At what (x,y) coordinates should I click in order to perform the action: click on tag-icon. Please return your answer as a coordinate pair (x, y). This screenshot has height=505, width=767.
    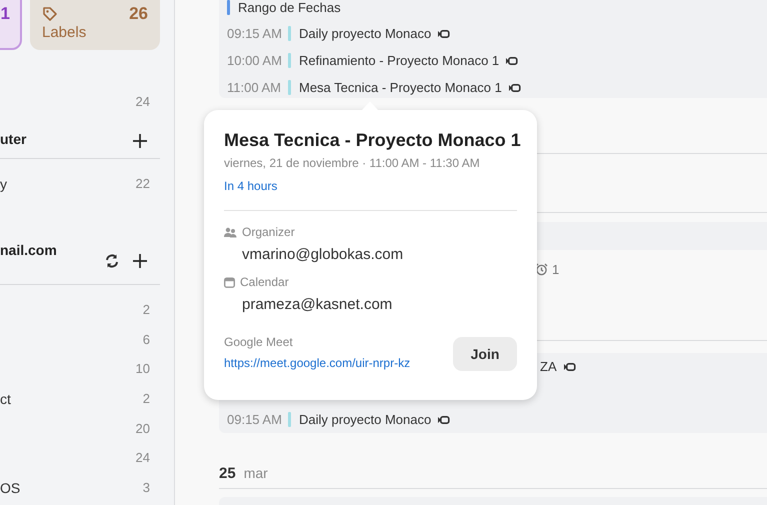
    Looking at the image, I should click on (50, 14).